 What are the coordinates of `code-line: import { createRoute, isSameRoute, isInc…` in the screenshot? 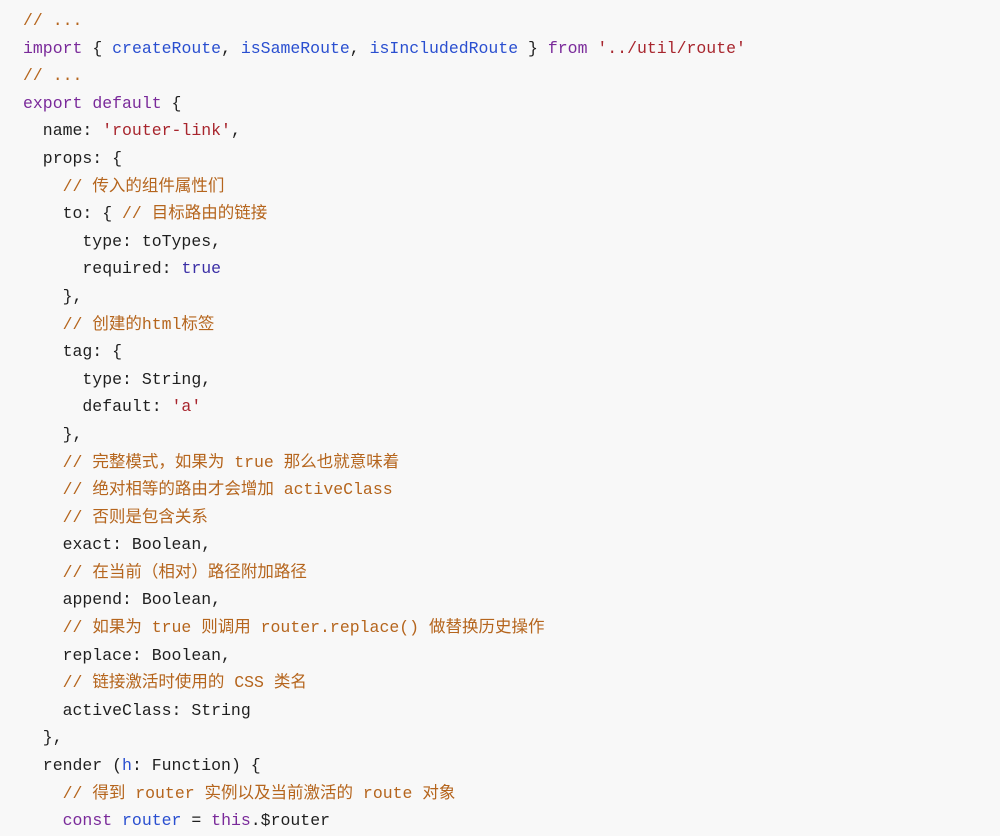 It's located at (384, 49).